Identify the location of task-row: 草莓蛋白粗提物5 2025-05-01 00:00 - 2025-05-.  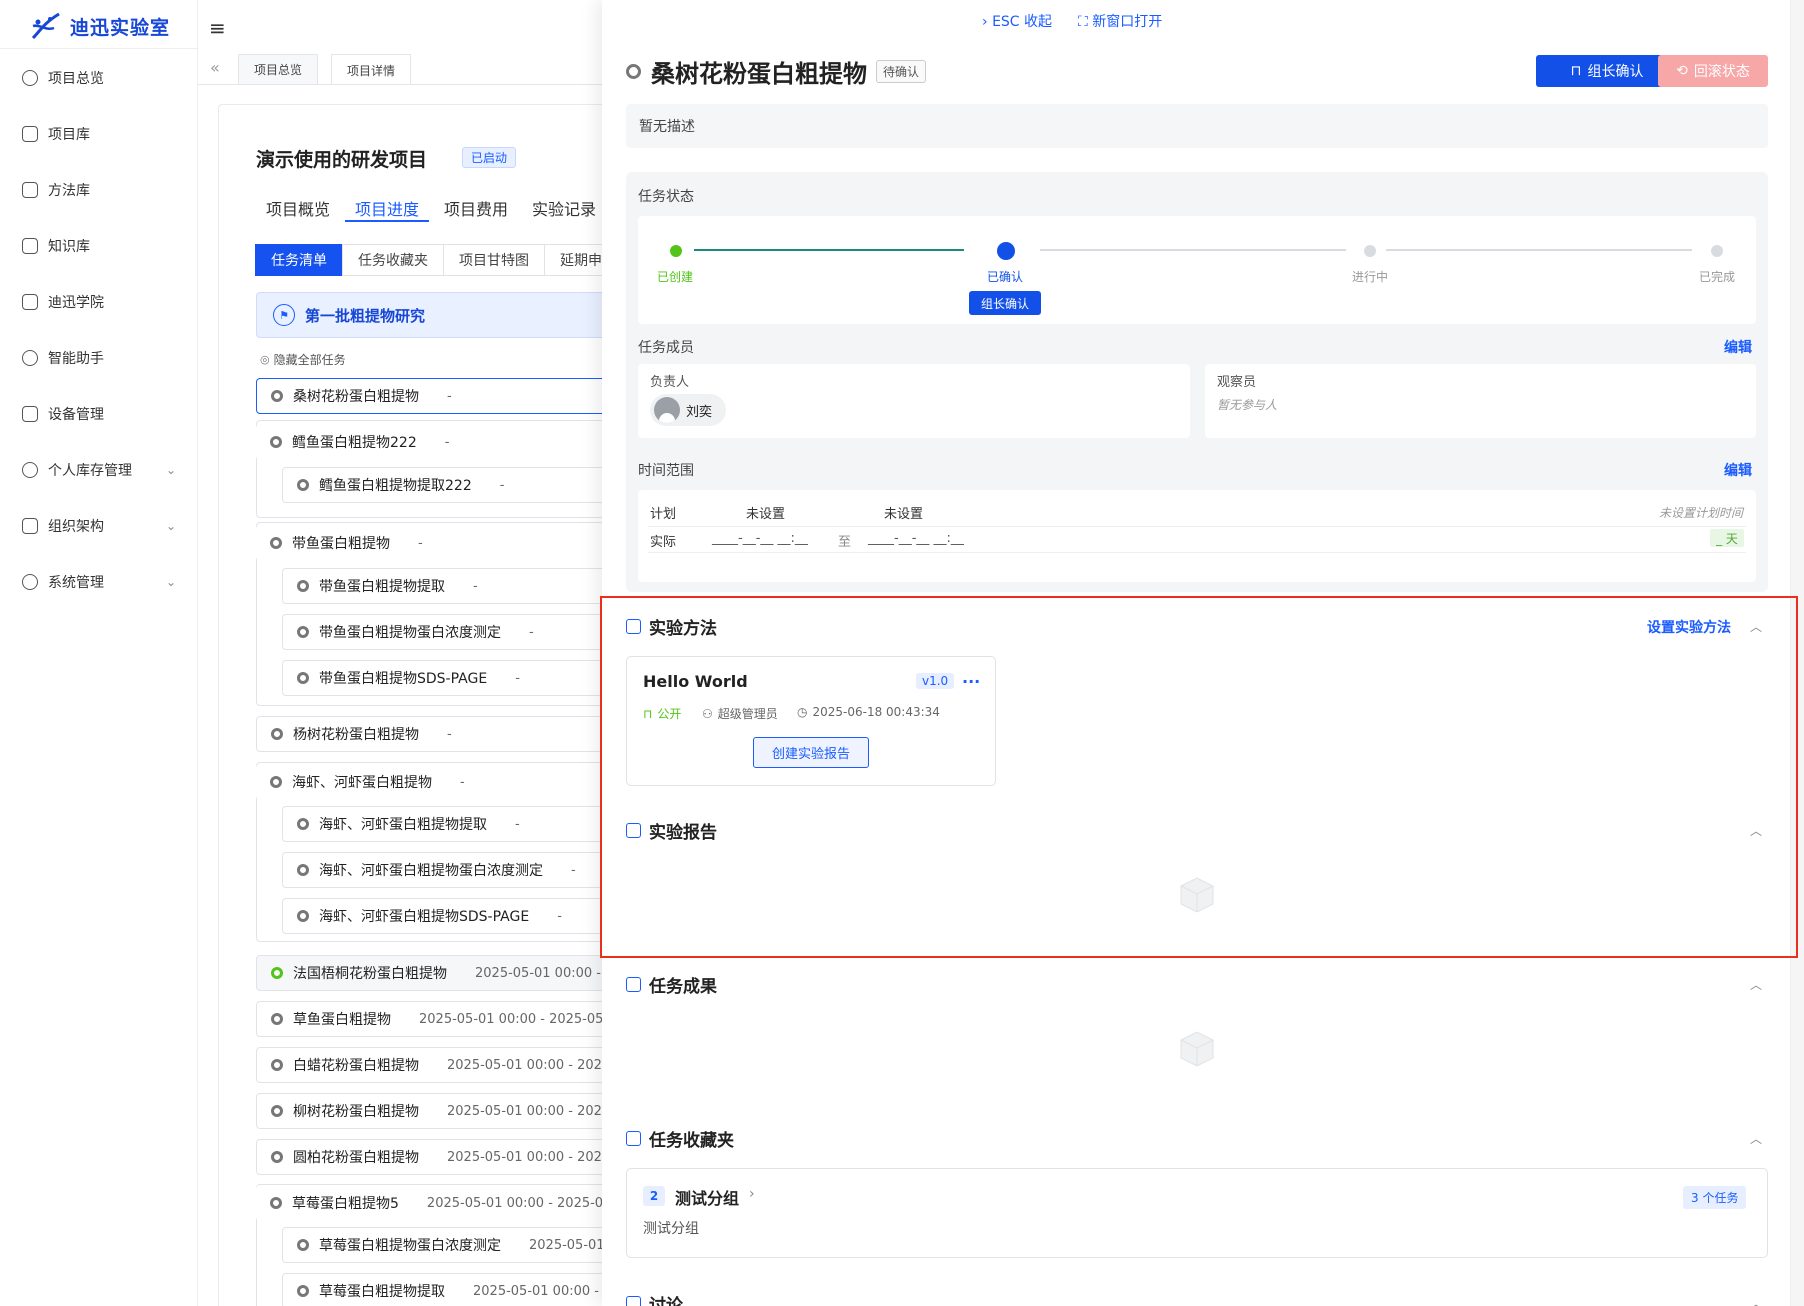
(436, 1203).